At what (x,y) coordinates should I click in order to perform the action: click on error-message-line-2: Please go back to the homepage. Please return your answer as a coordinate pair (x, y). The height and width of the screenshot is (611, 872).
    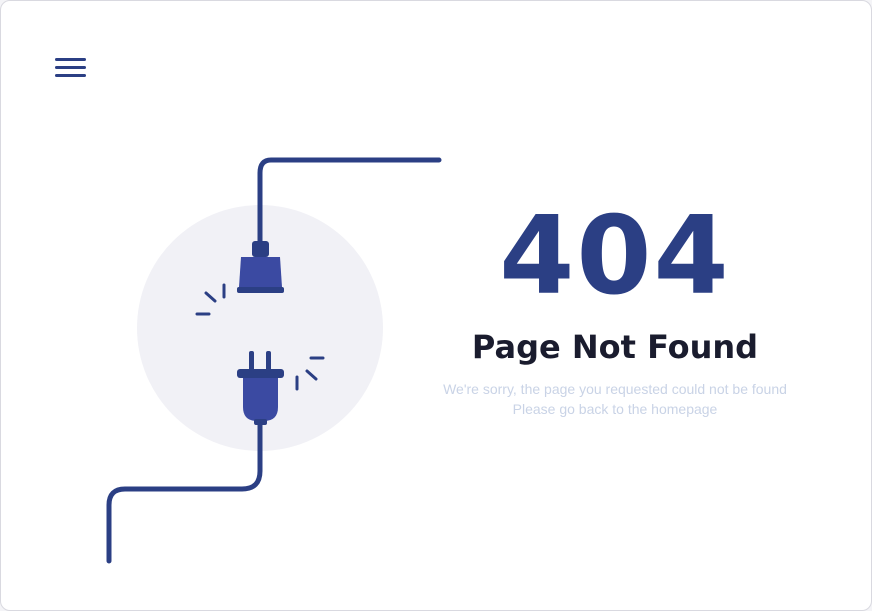
    Looking at the image, I should click on (615, 409).